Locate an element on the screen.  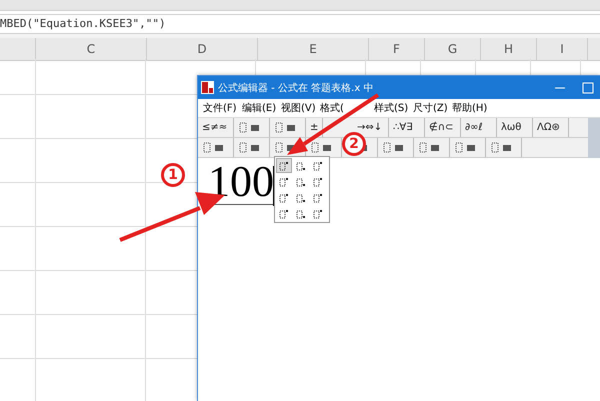
symbol-button: λωθ is located at coordinates (515, 127).